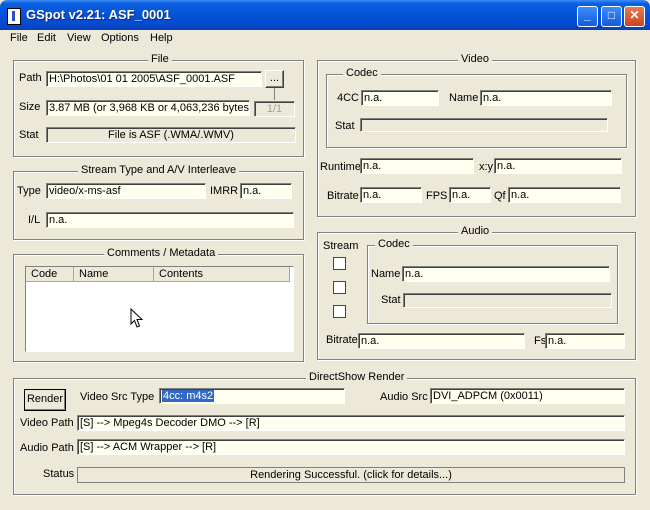 The width and height of the screenshot is (650, 510). Describe the element at coordinates (546, 98) in the screenshot. I see `video-name-field: n.a.` at that location.